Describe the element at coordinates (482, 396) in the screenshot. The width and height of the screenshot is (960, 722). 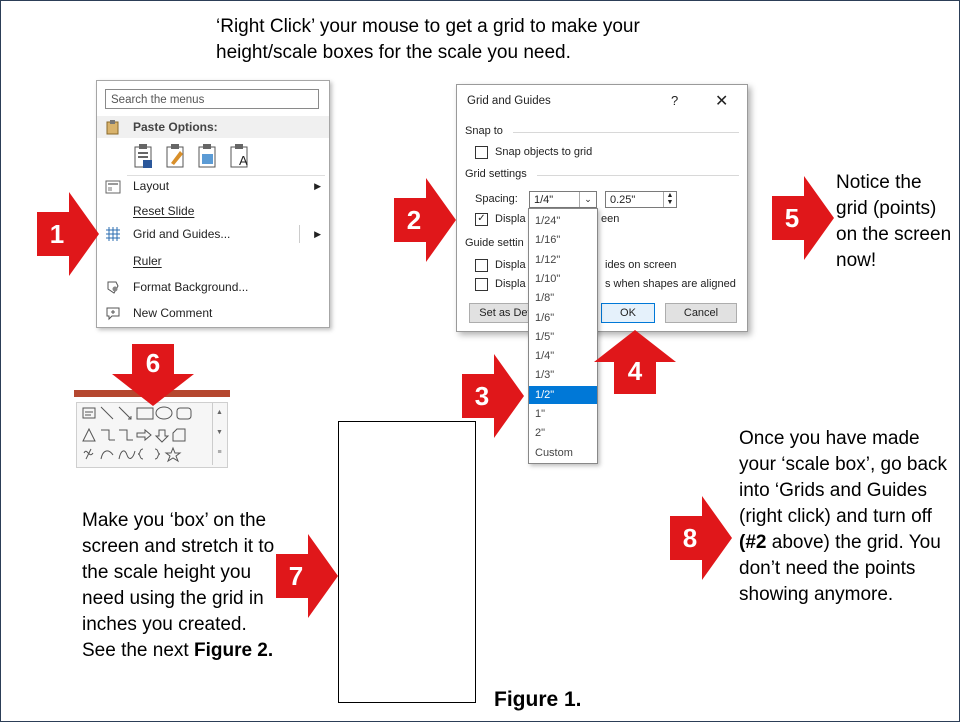
I see `step-3-number: 3` at that location.